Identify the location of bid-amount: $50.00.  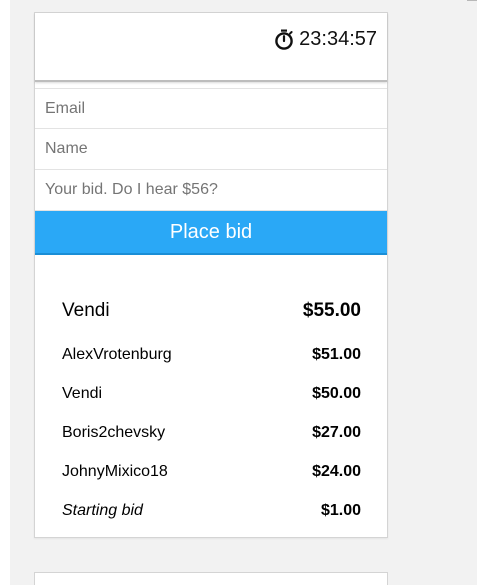
(336, 393).